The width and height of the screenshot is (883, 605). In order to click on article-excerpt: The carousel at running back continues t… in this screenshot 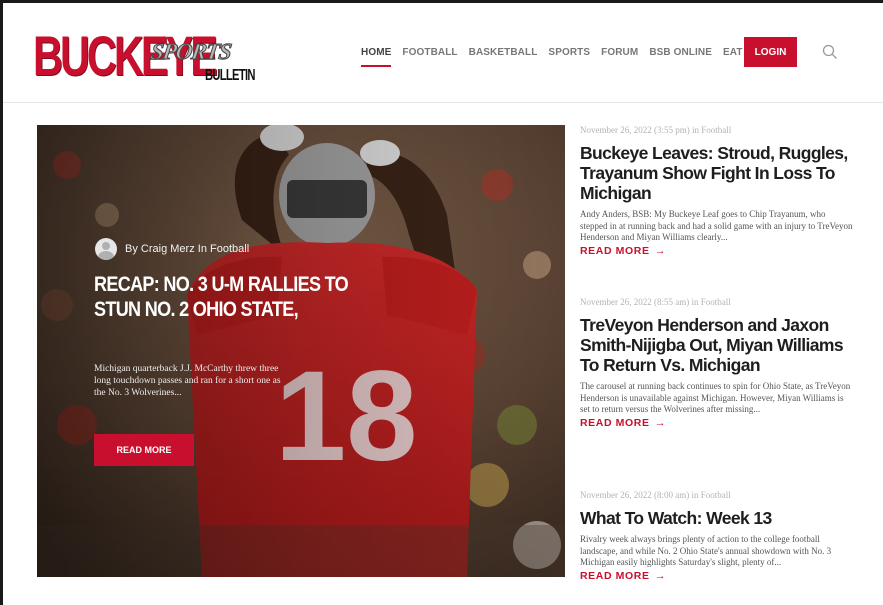, I will do `click(715, 397)`.